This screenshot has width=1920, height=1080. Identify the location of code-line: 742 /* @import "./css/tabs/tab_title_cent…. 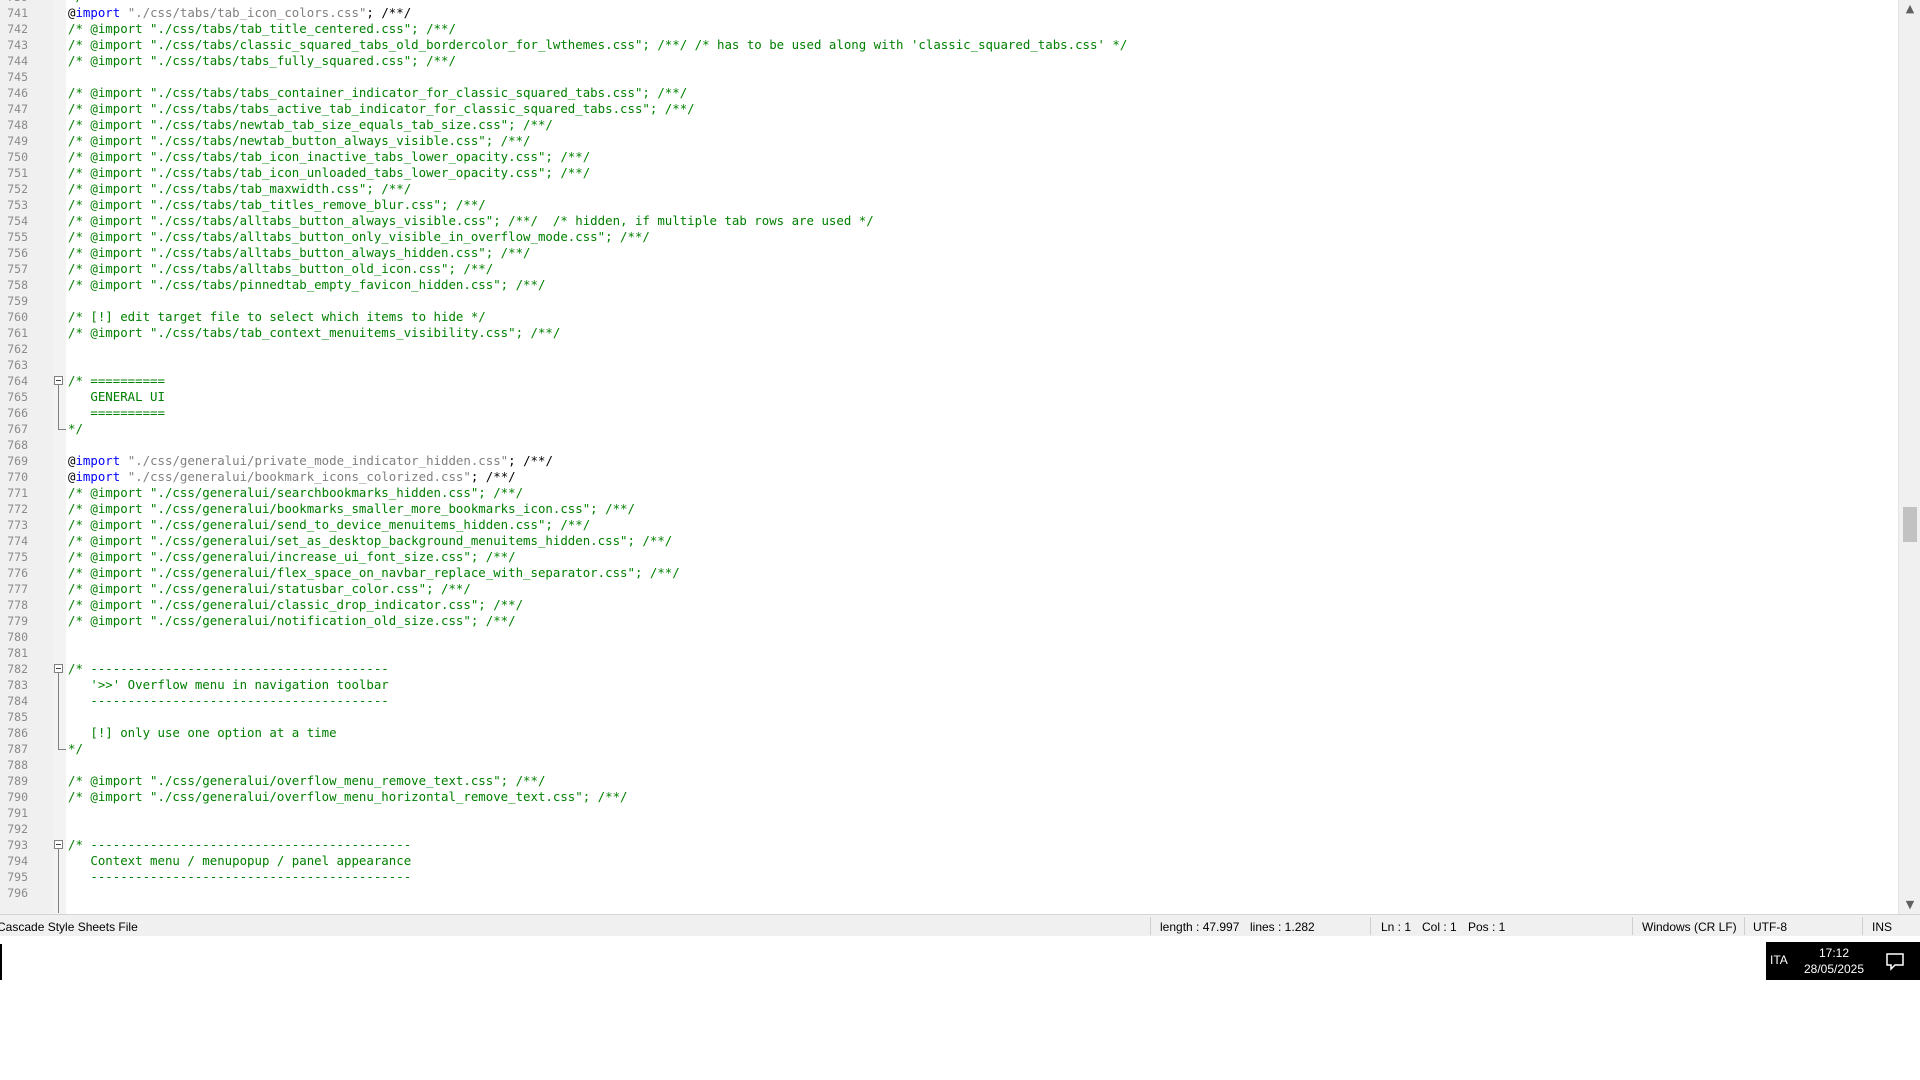
(949, 29).